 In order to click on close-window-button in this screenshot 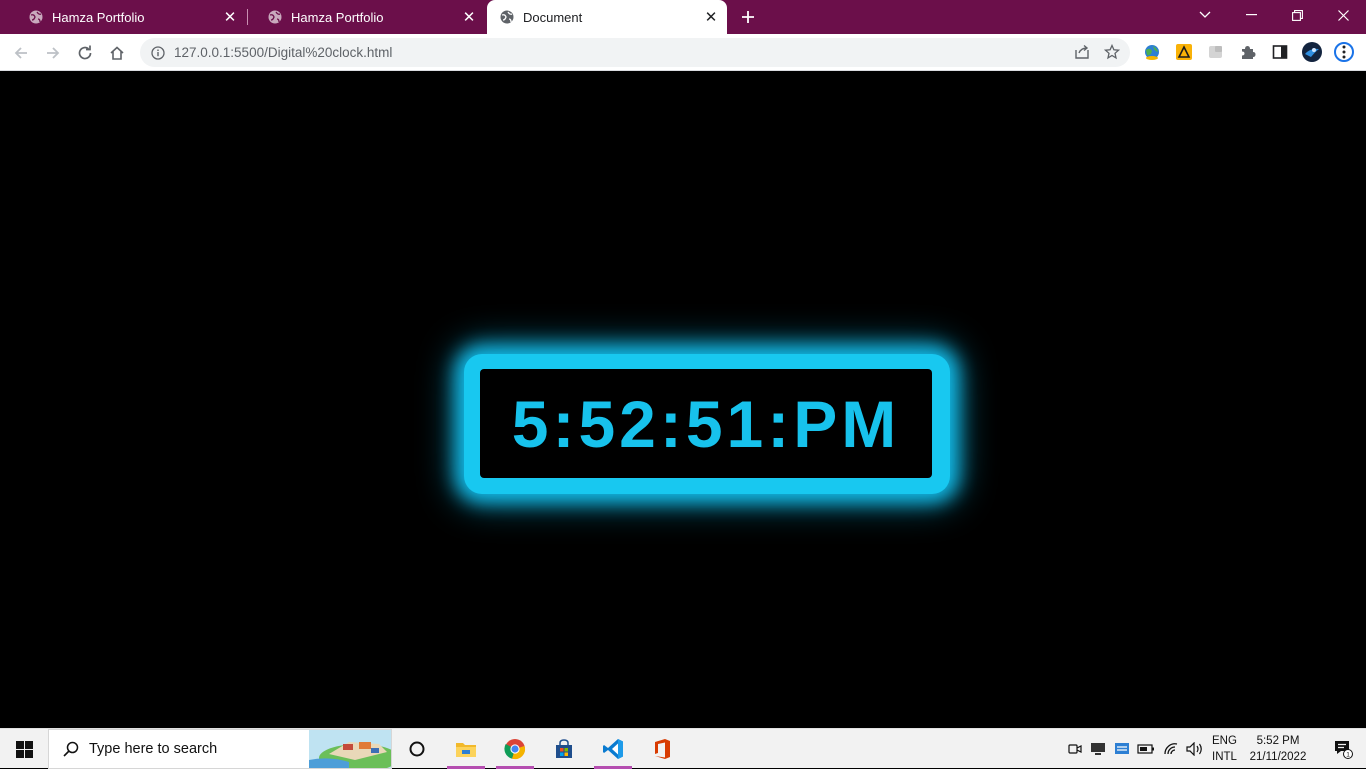, I will do `click(1343, 15)`.